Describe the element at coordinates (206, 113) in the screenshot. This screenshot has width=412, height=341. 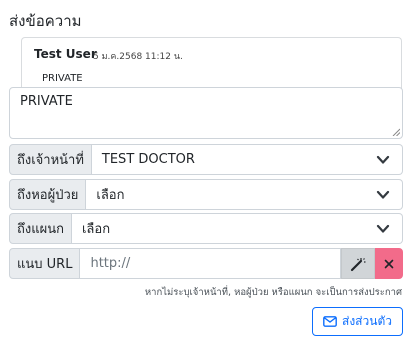
I see `message-textarea: PRIVATE` at that location.